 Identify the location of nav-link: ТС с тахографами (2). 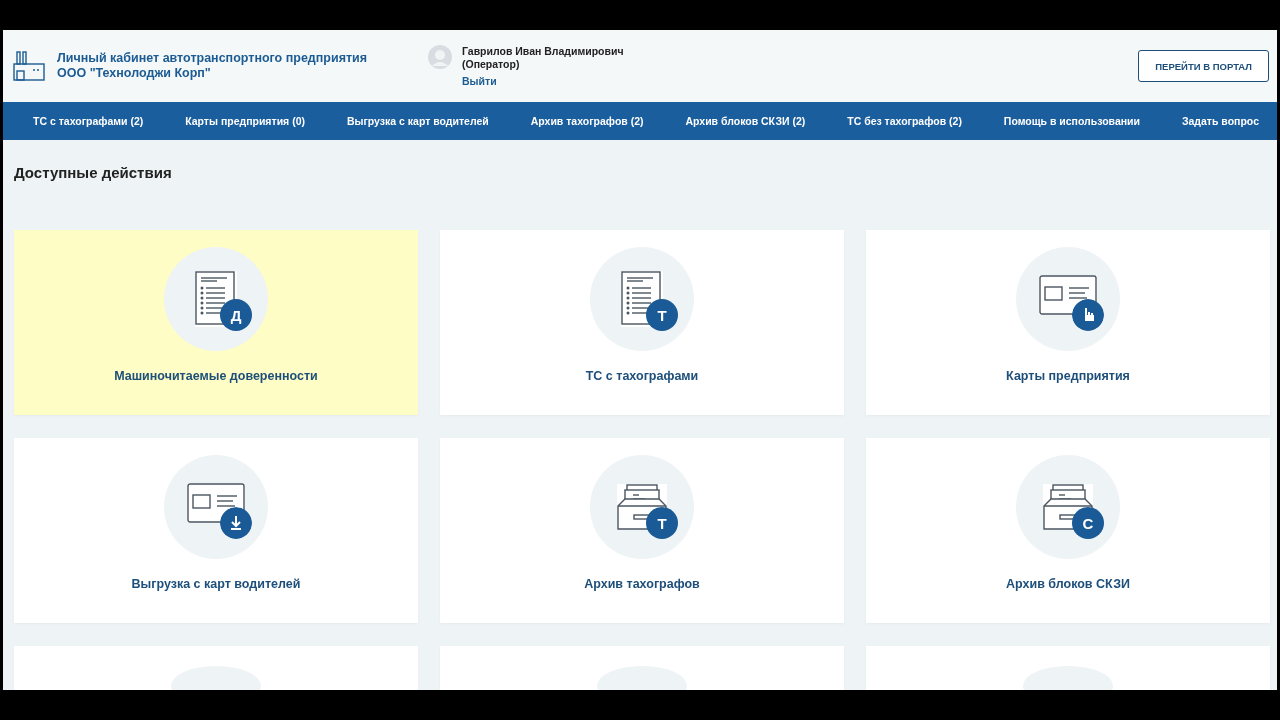
(88, 121).